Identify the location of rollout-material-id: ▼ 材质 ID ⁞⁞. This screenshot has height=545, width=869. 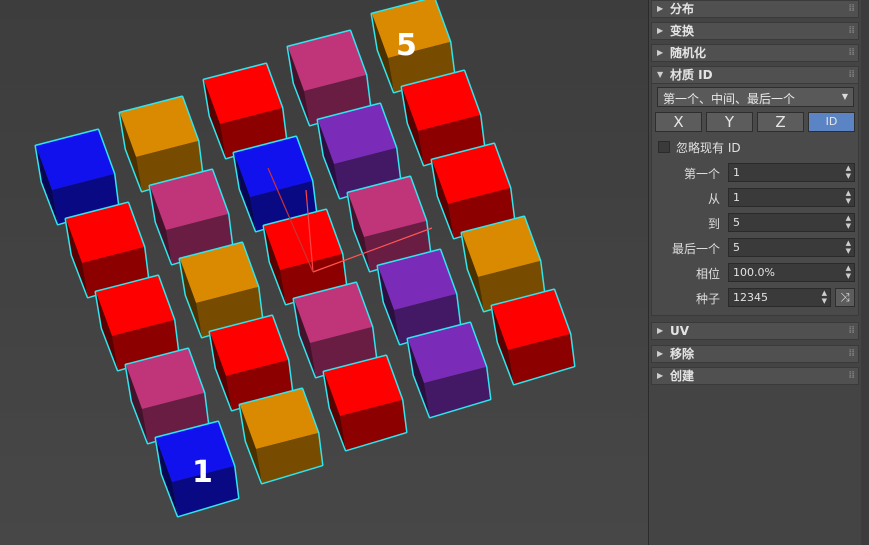
(755, 75).